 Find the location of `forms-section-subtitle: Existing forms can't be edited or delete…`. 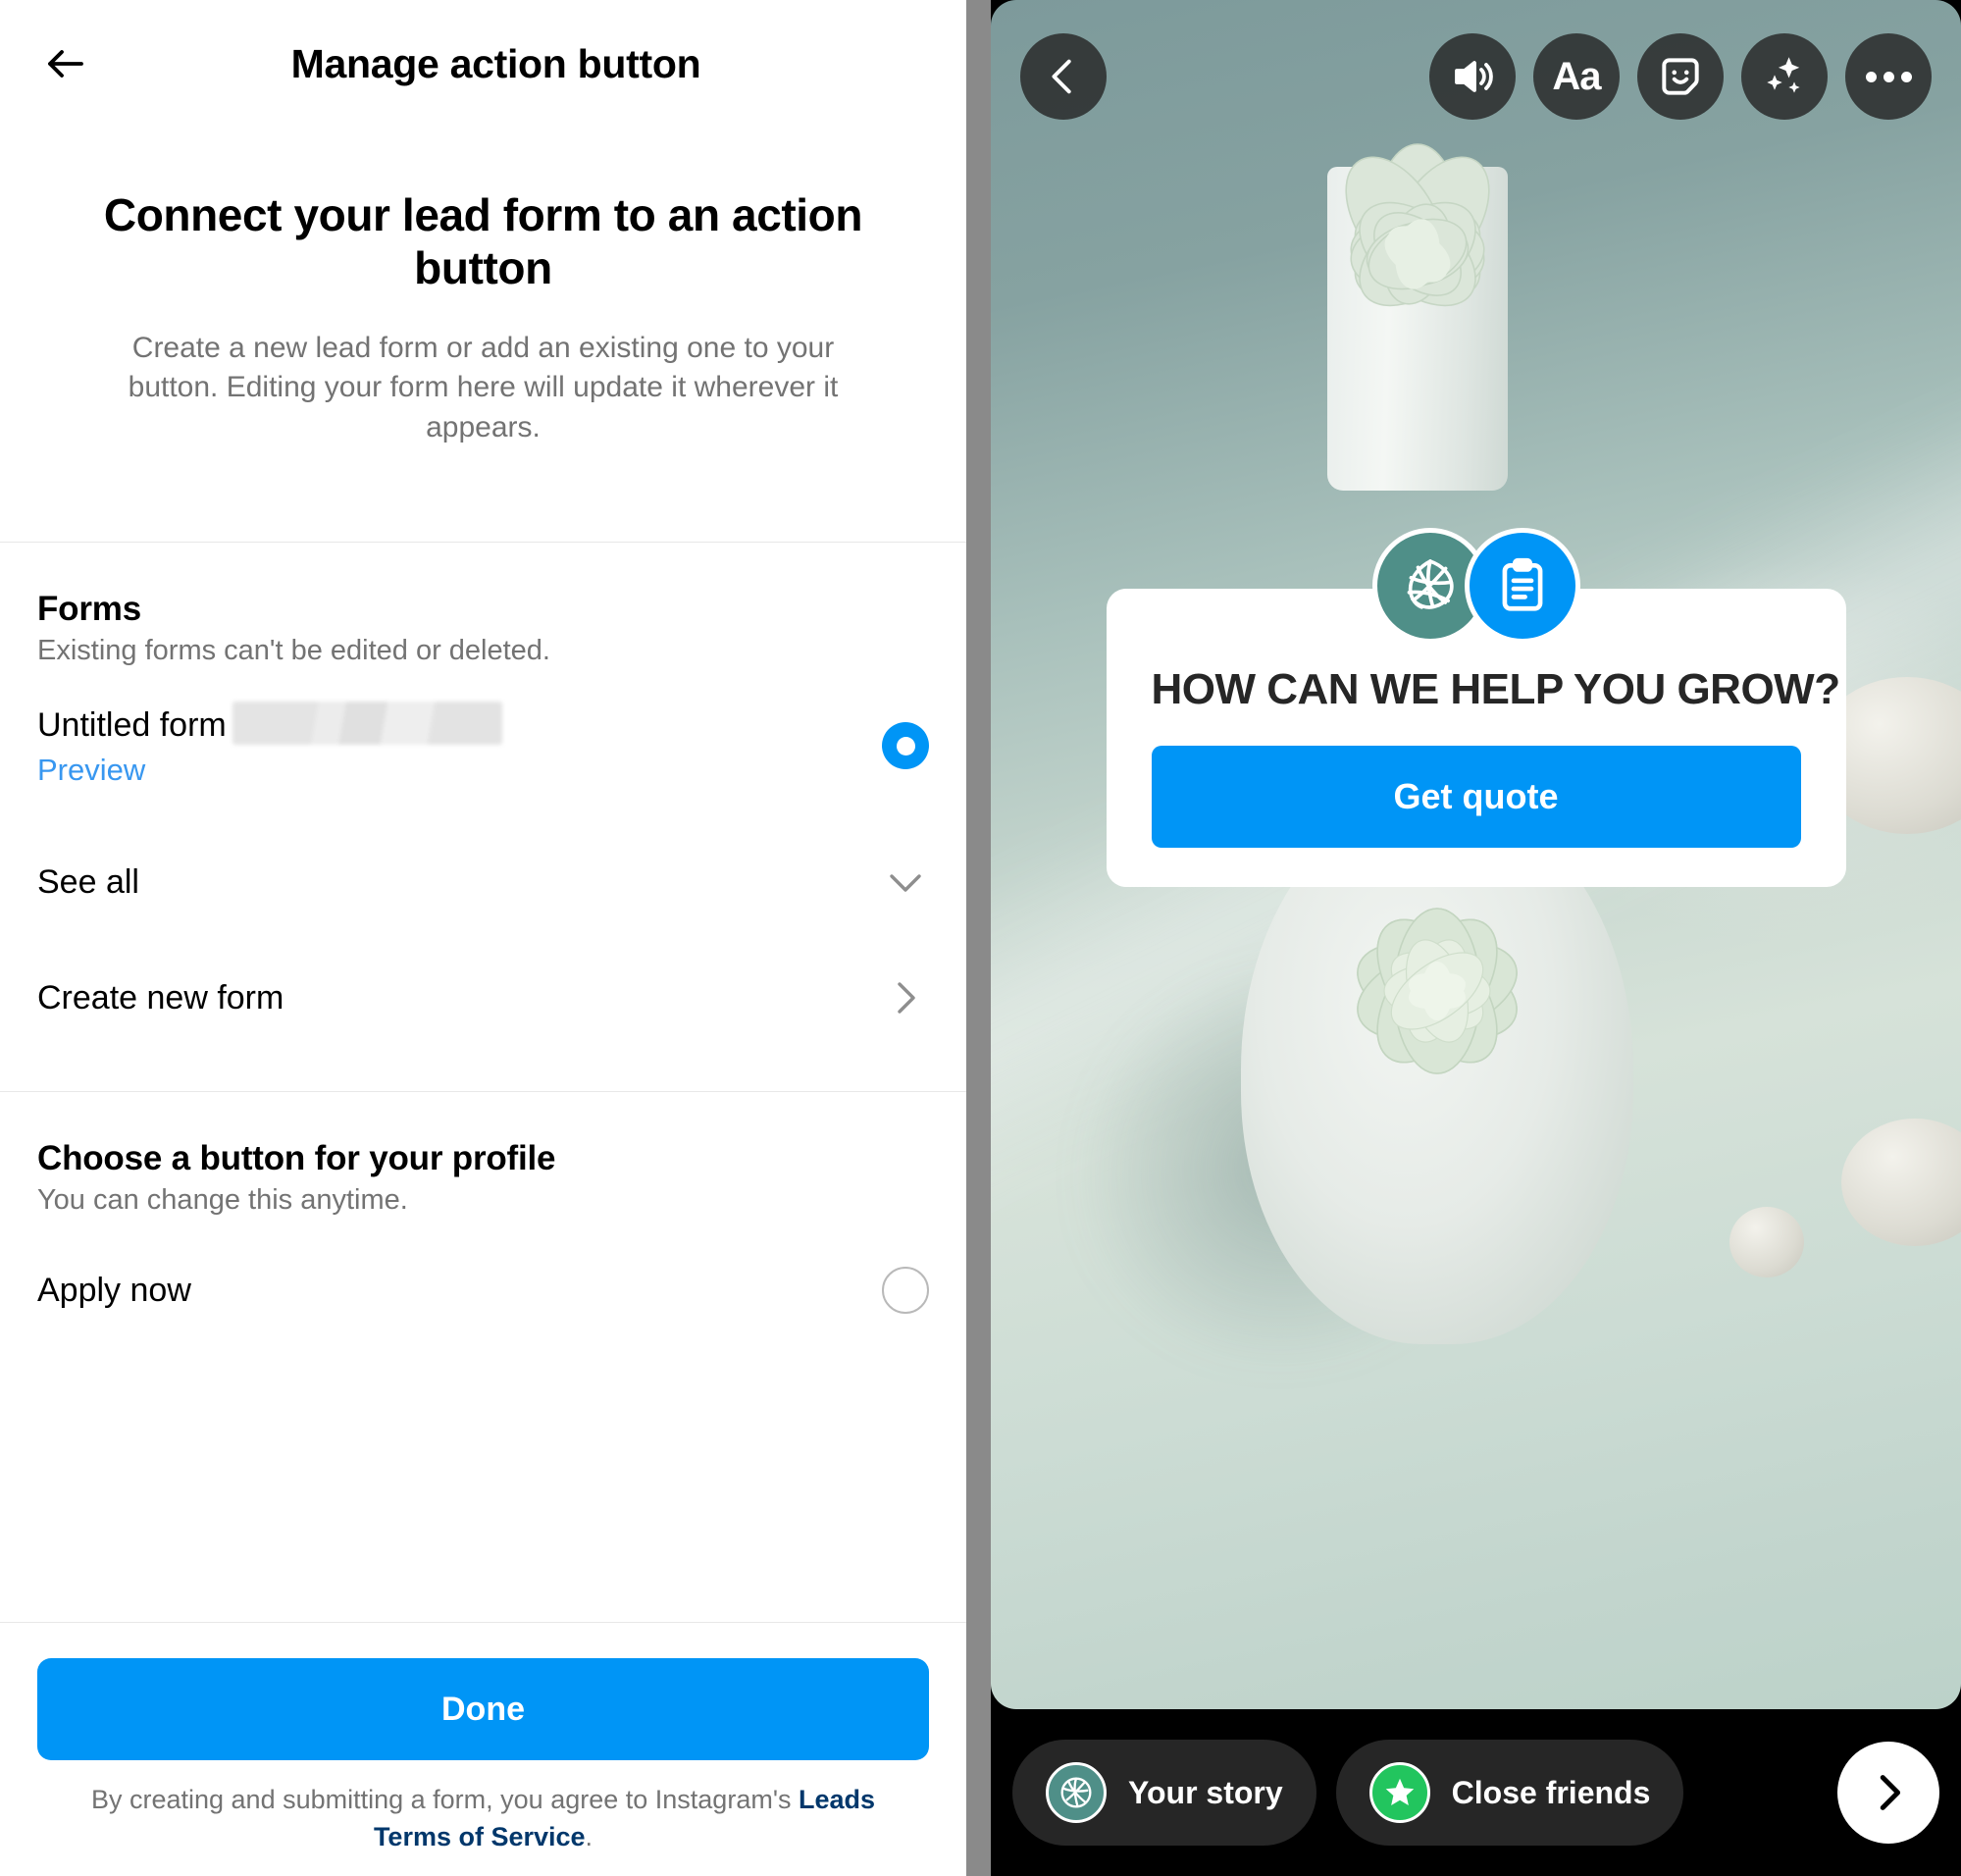

forms-section-subtitle: Existing forms can't be edited or delete… is located at coordinates (293, 651).